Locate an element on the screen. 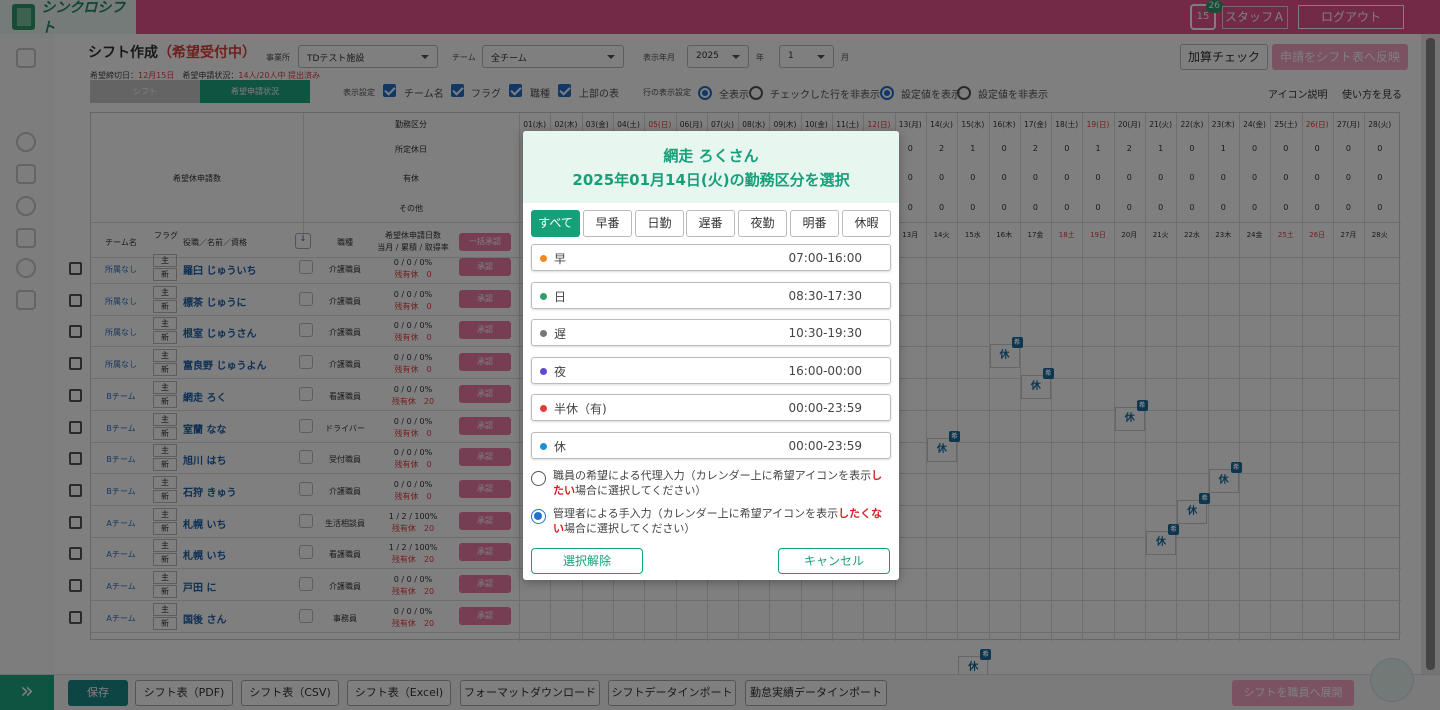  proxy-input-radio is located at coordinates (538, 478).